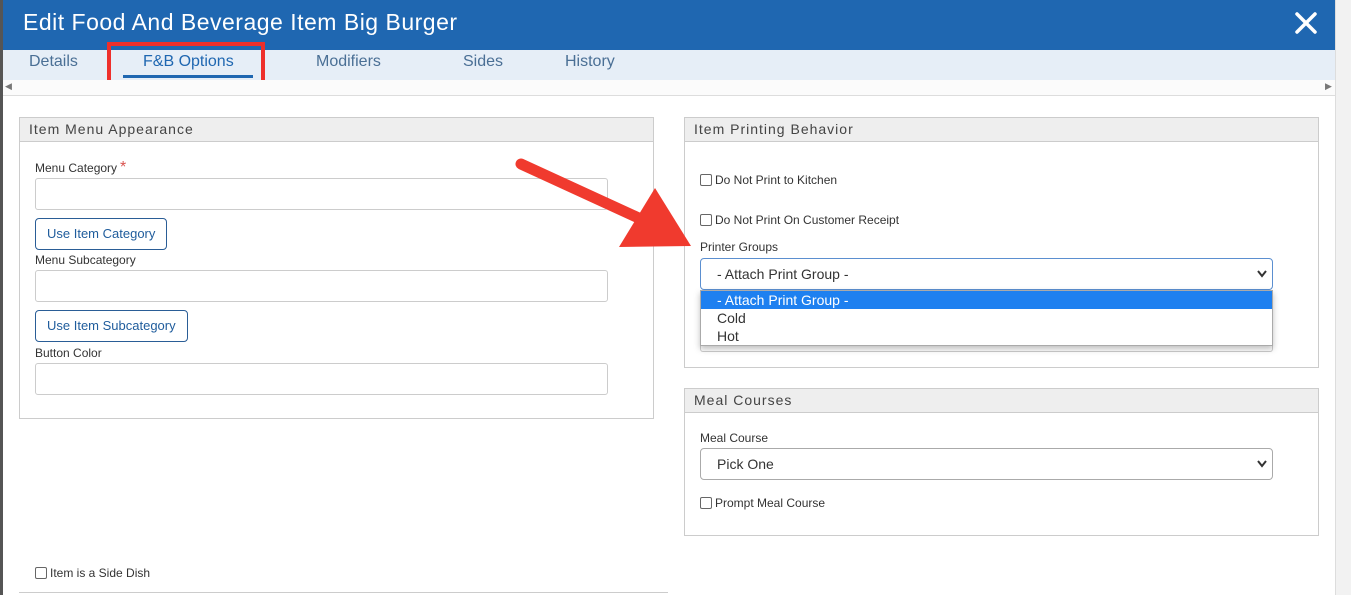 Image resolution: width=1351 pixels, height=595 pixels. Describe the element at coordinates (483, 62) in the screenshot. I see `tab-sides: Sides` at that location.